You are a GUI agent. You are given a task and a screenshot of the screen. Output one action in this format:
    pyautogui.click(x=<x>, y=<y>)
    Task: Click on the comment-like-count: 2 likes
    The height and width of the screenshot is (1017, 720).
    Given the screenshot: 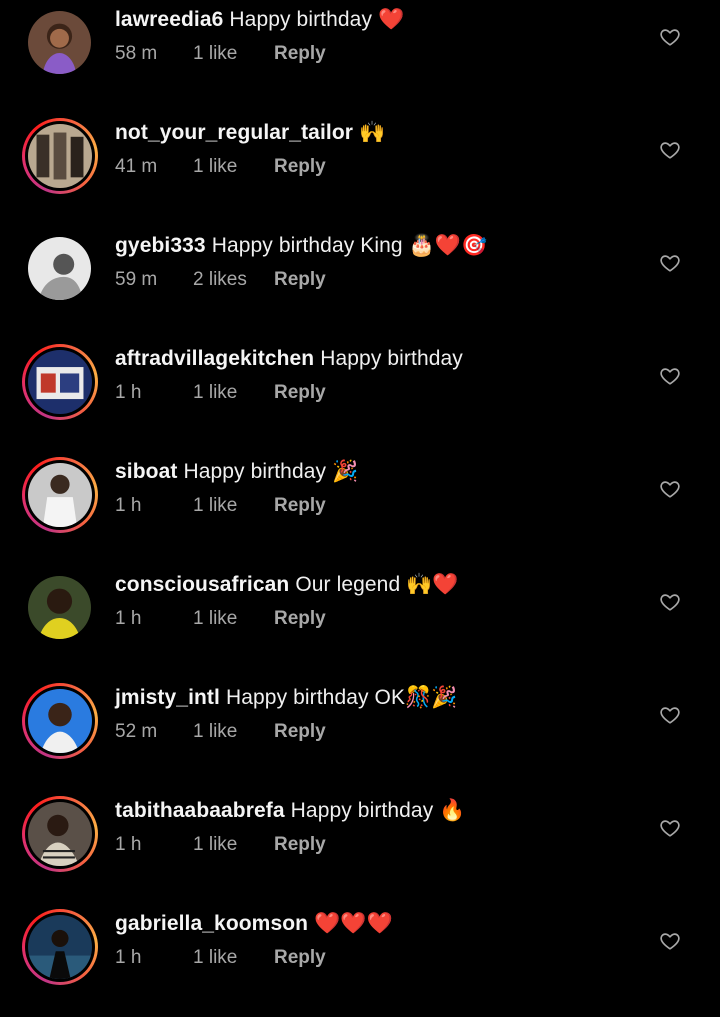 What is the action you would take?
    pyautogui.click(x=233, y=280)
    